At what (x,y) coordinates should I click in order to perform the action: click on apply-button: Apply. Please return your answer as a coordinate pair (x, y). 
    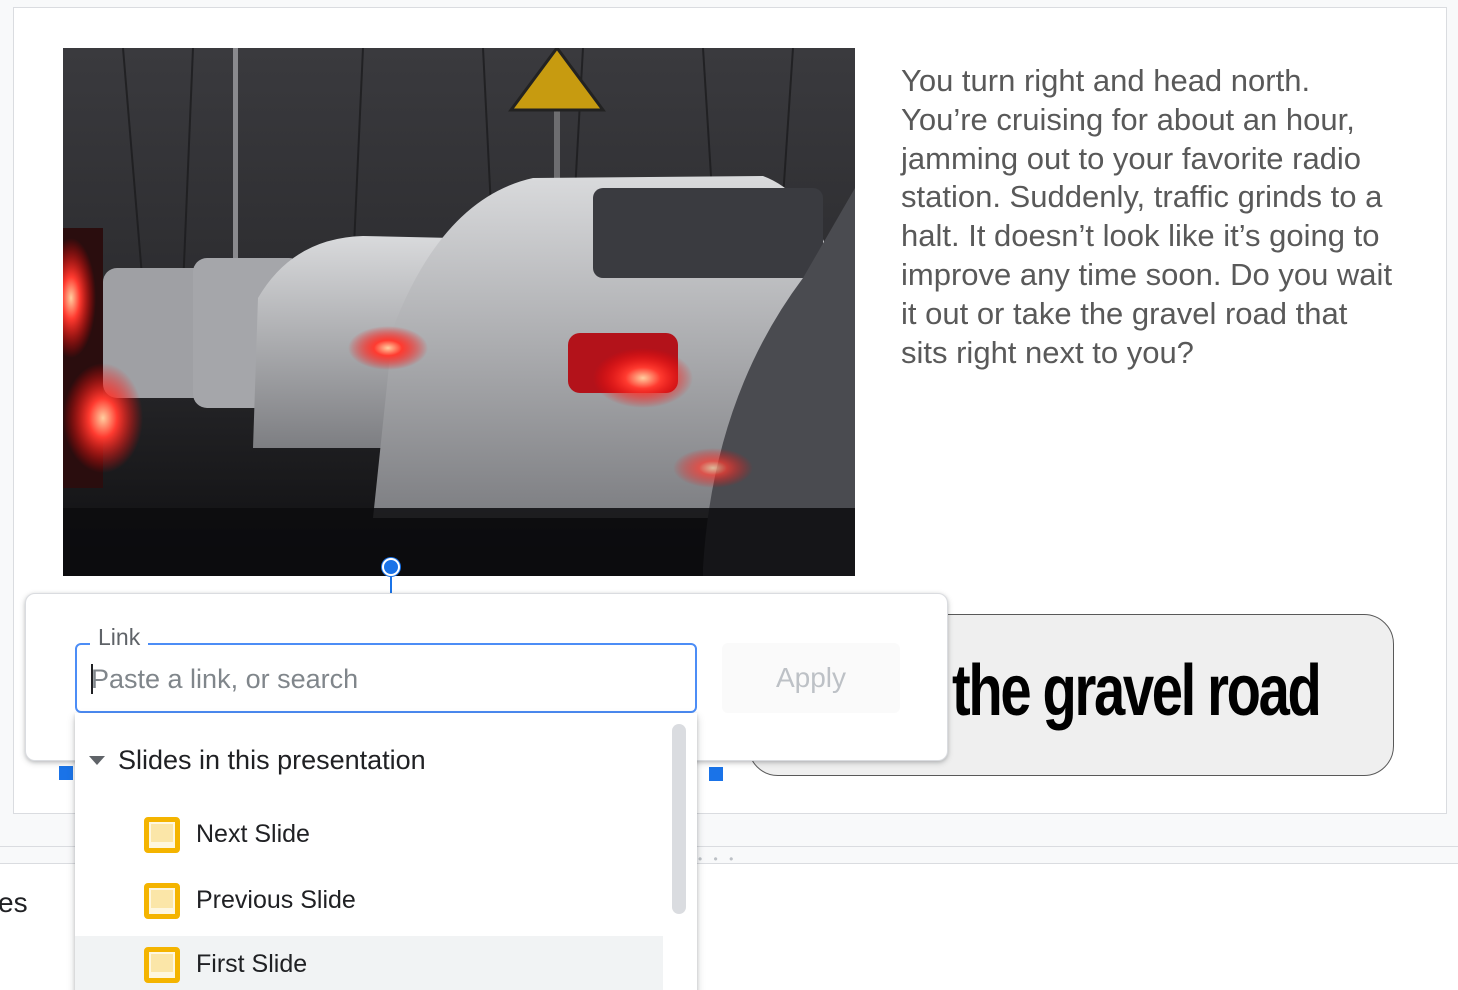
    Looking at the image, I should click on (811, 678).